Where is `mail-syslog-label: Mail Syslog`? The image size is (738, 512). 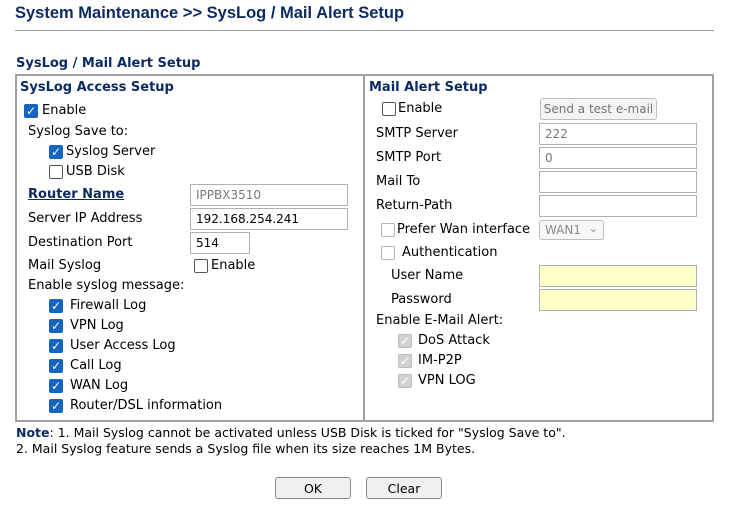 mail-syslog-label: Mail Syslog is located at coordinates (65, 265).